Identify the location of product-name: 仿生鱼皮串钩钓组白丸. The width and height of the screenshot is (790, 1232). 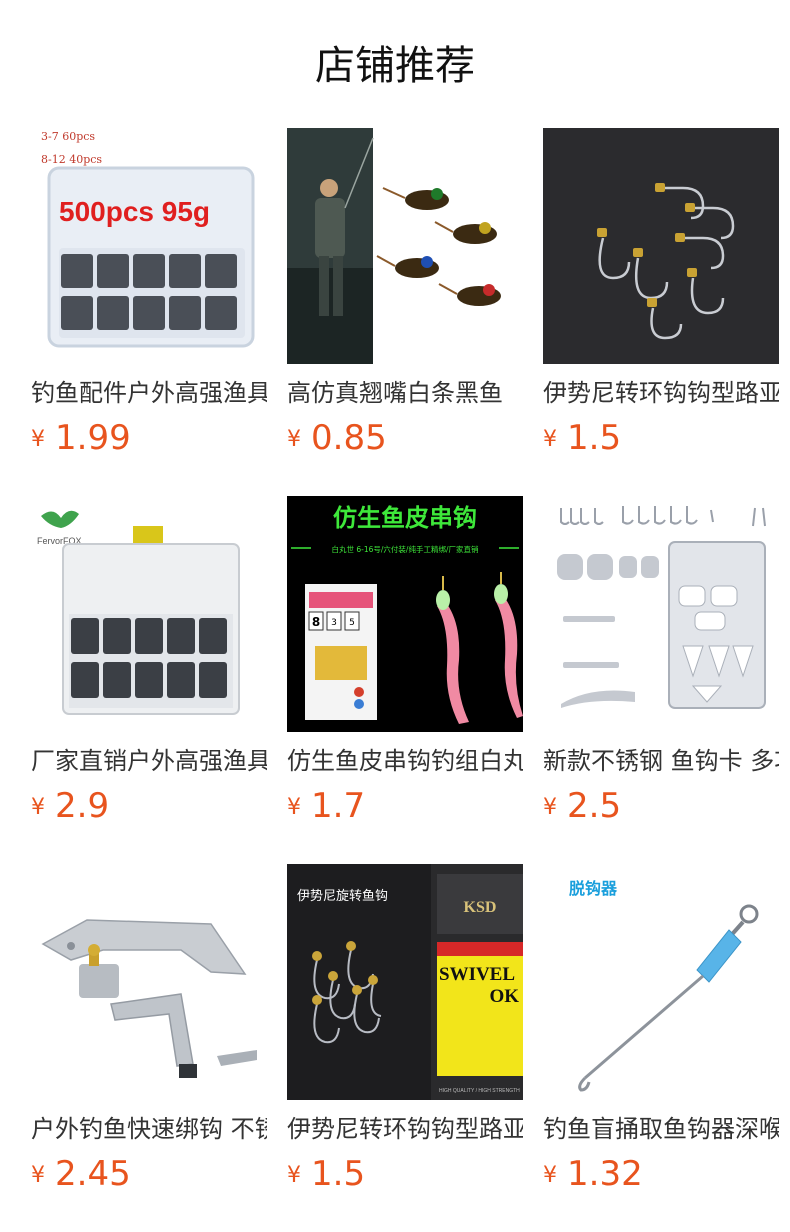
(405, 761).